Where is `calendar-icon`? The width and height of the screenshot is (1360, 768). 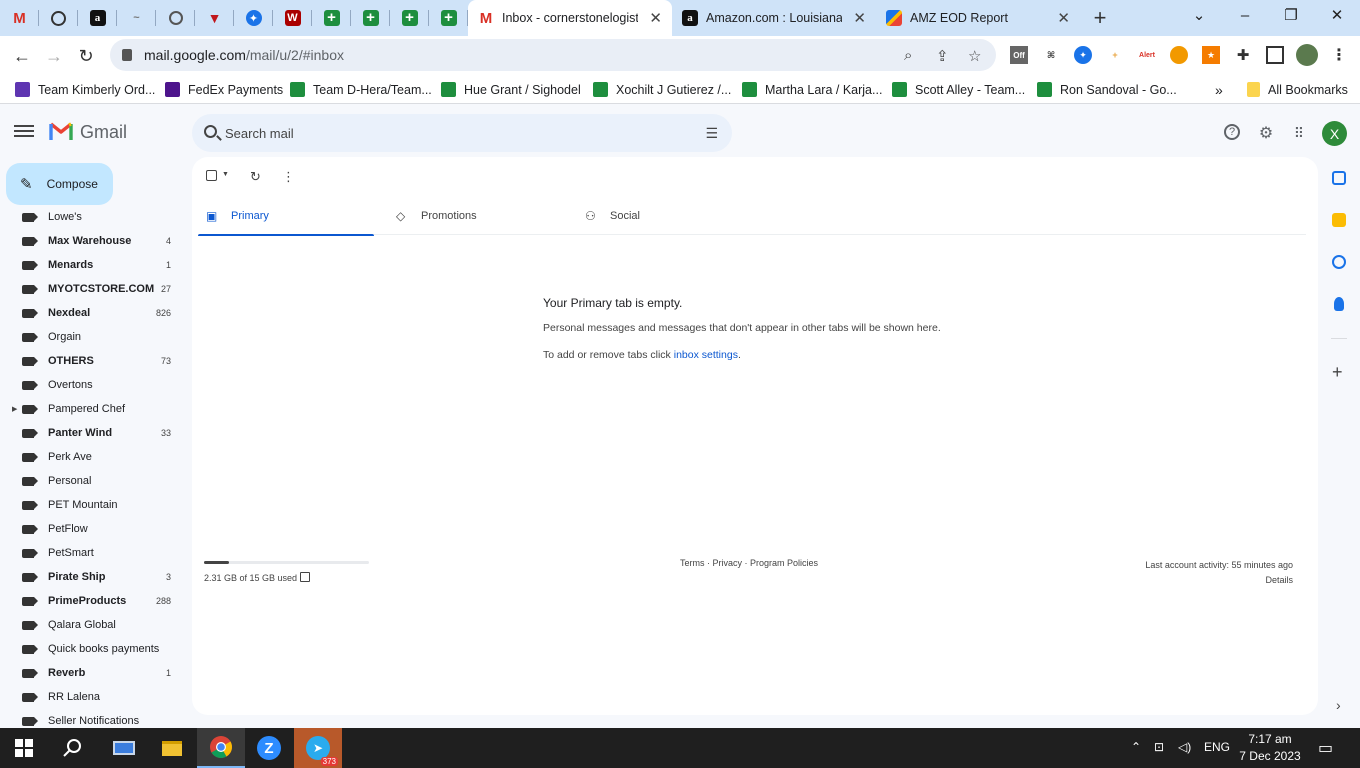
calendar-icon is located at coordinates (1339, 178).